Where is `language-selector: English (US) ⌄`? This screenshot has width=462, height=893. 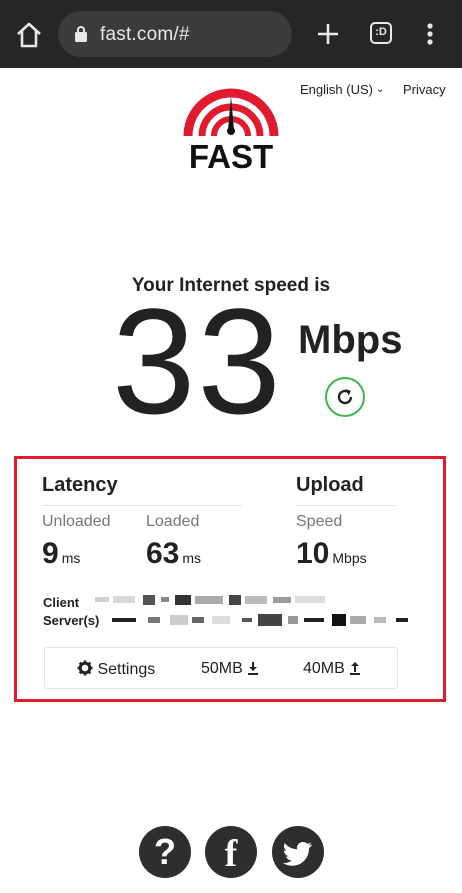 language-selector: English (US) ⌄ is located at coordinates (342, 89).